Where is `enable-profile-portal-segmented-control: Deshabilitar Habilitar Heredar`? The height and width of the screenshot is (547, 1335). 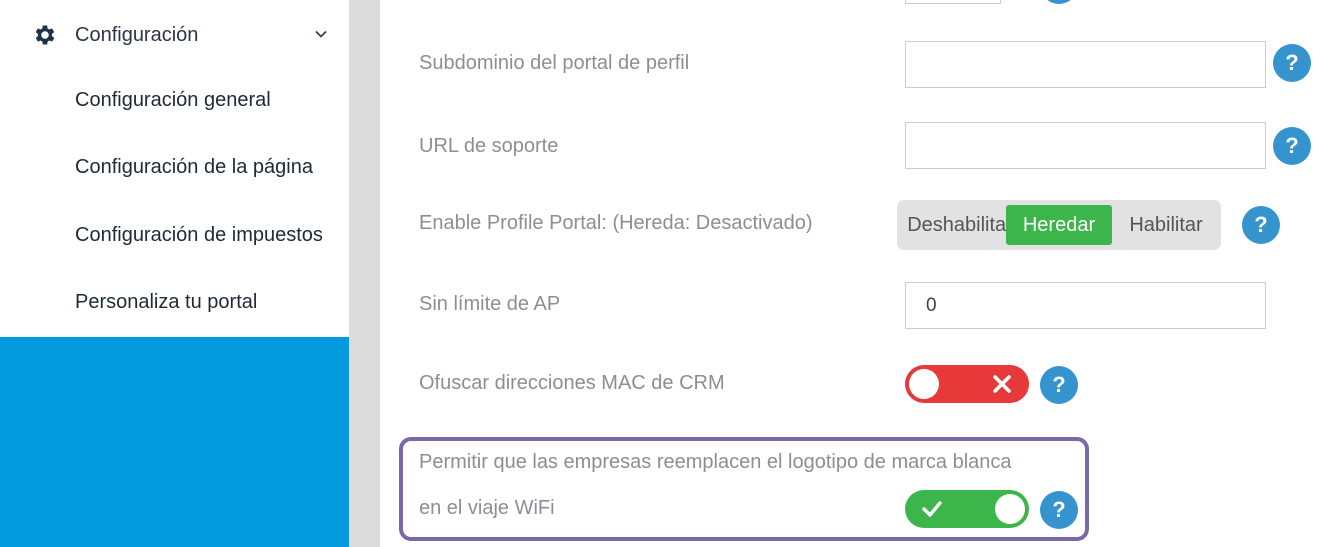 enable-profile-portal-segmented-control: Deshabilitar Habilitar Heredar is located at coordinates (1059, 225).